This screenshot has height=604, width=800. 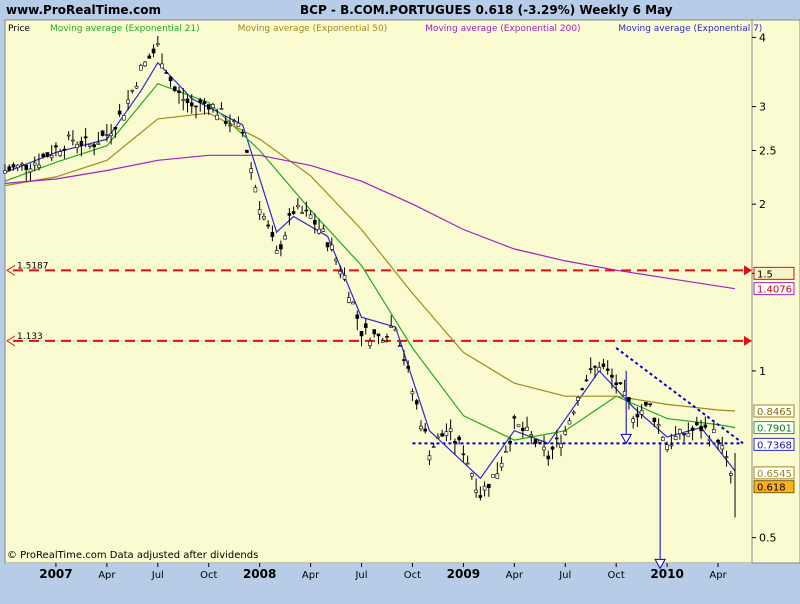 I want to click on x-tick-label: Apr, so click(x=515, y=575).